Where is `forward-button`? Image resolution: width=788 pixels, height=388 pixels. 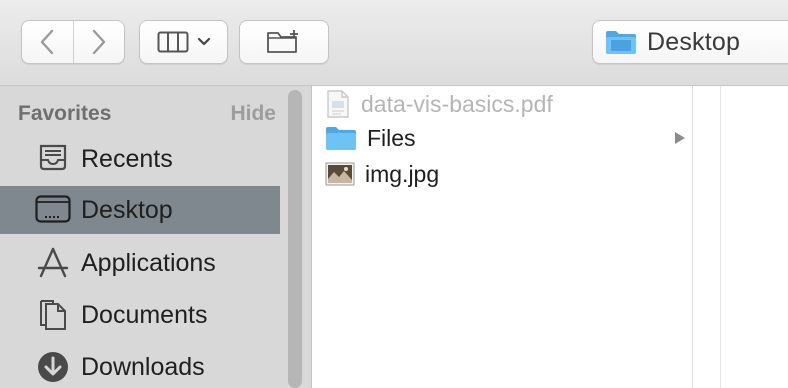 forward-button is located at coordinates (98, 42).